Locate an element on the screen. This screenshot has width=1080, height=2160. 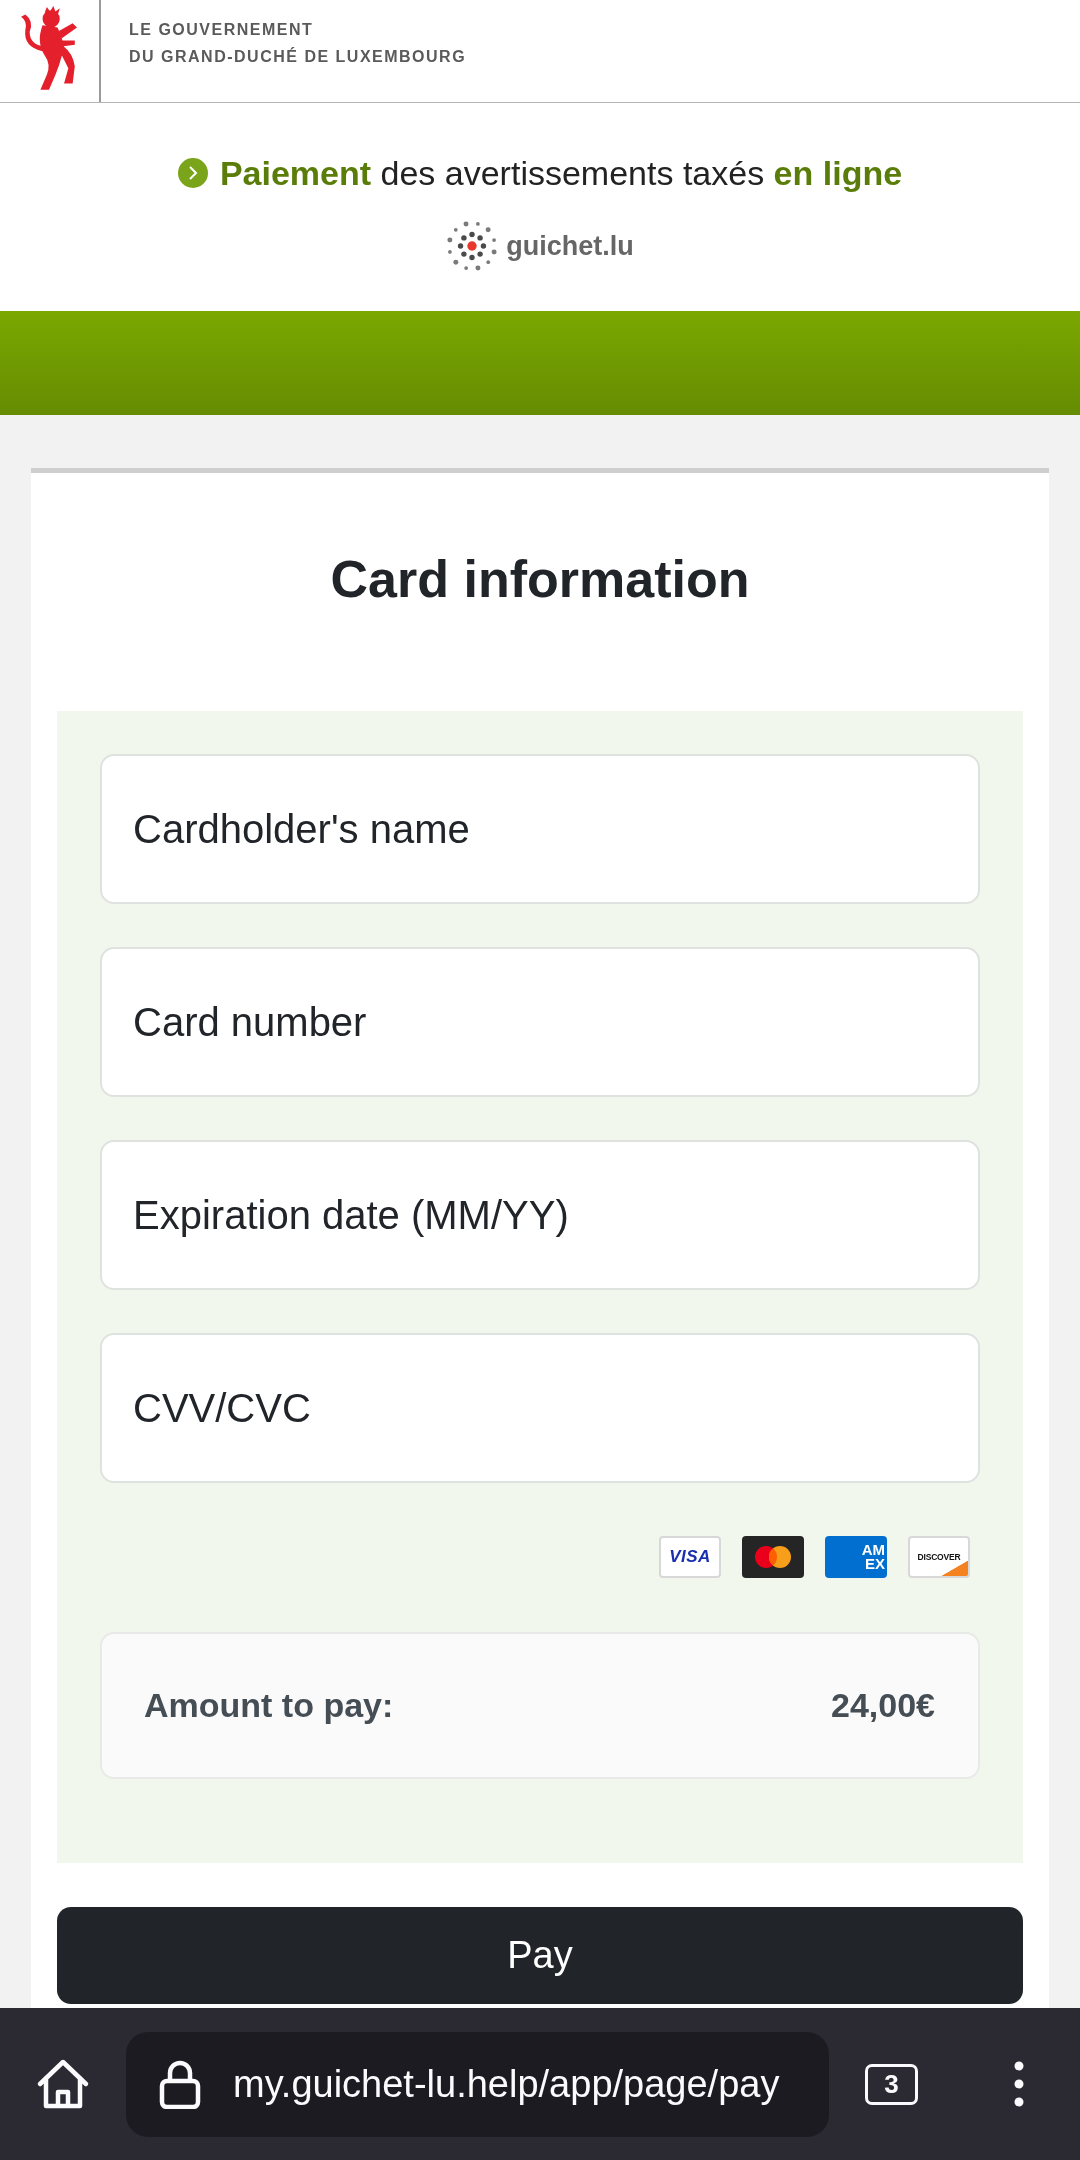
url-text: my.guichet-lu.help/app/page/pay is located at coordinates (506, 2084).